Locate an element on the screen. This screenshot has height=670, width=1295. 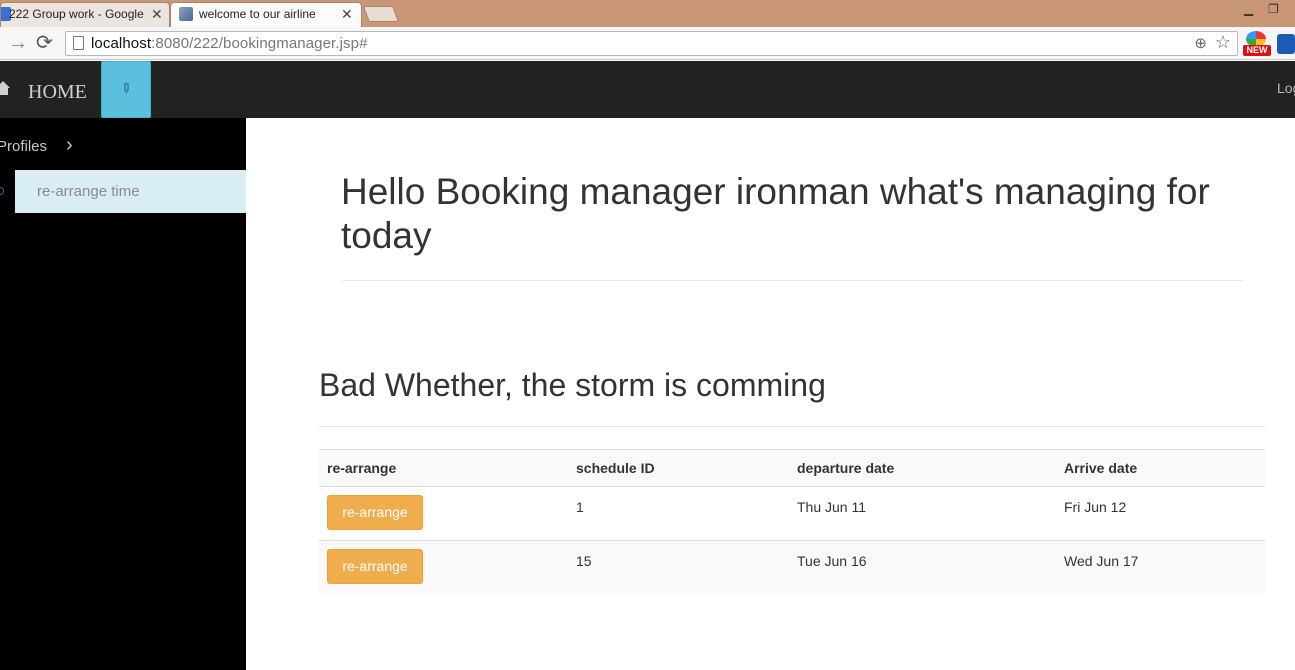
schedule-id-cell: 1 is located at coordinates (580, 507).